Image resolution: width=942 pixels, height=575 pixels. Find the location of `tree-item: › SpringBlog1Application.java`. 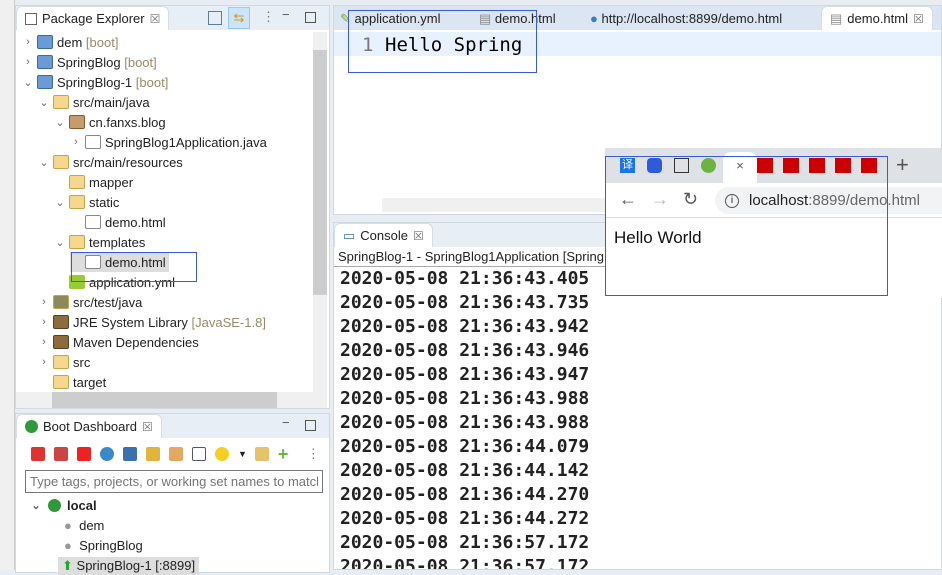

tree-item: › SpringBlog1Application.java is located at coordinates (168, 142).